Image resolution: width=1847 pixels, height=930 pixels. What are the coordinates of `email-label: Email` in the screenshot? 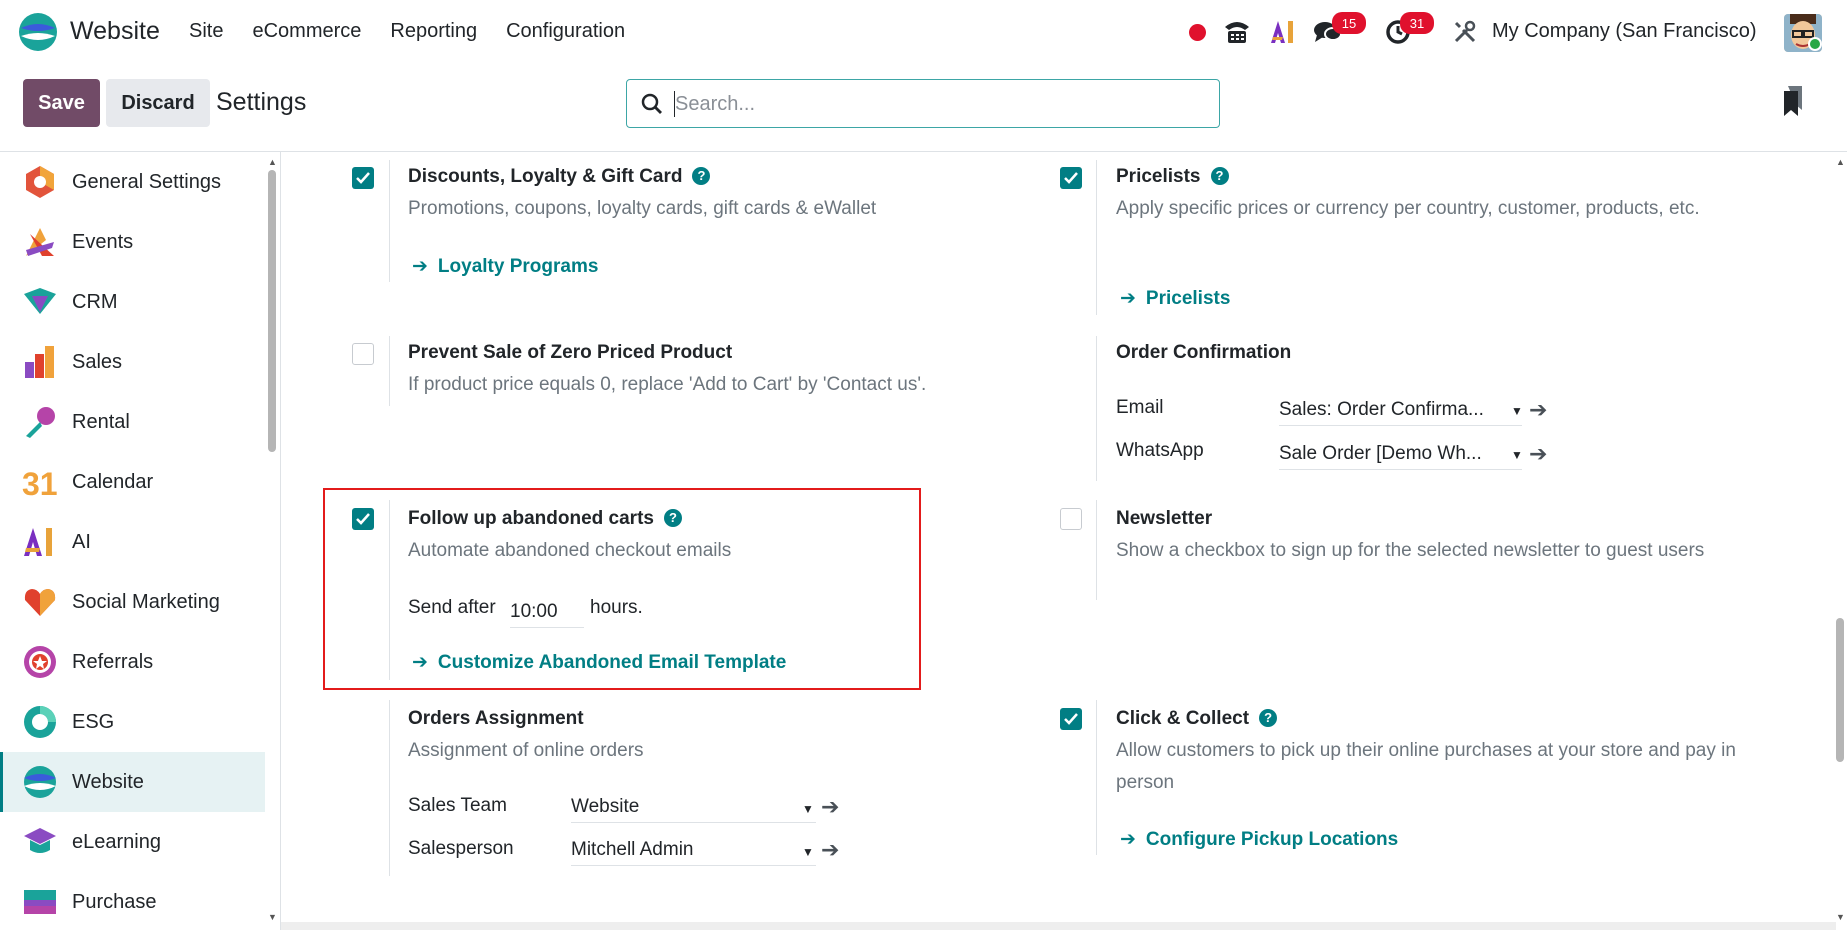 It's located at (1140, 407).